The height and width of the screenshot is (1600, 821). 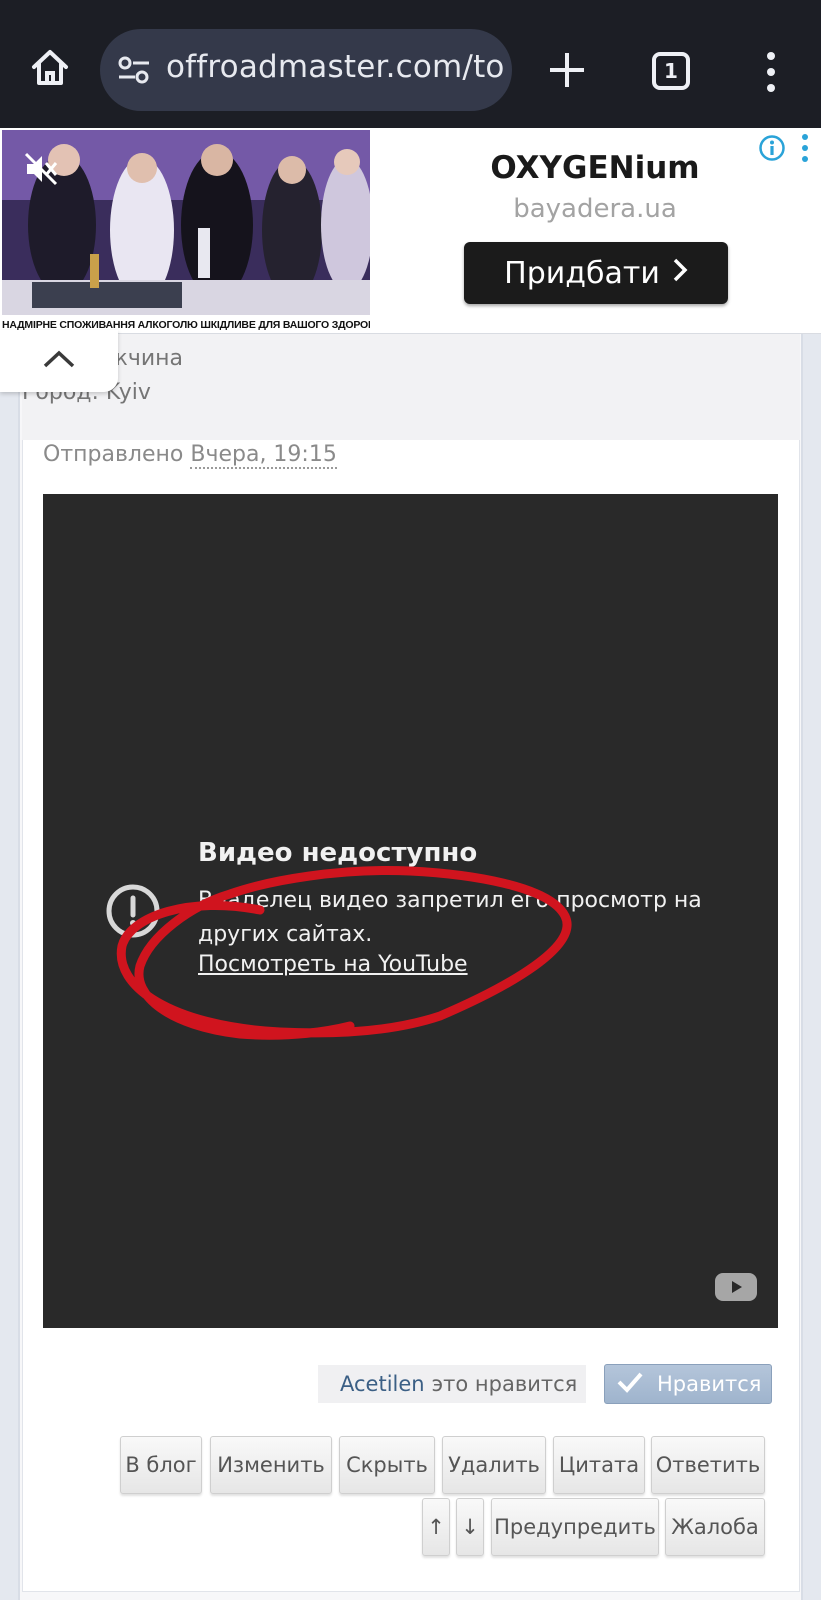 What do you see at coordinates (335, 67) in the screenshot?
I see `url-text: offroadmaster.com/to` at bounding box center [335, 67].